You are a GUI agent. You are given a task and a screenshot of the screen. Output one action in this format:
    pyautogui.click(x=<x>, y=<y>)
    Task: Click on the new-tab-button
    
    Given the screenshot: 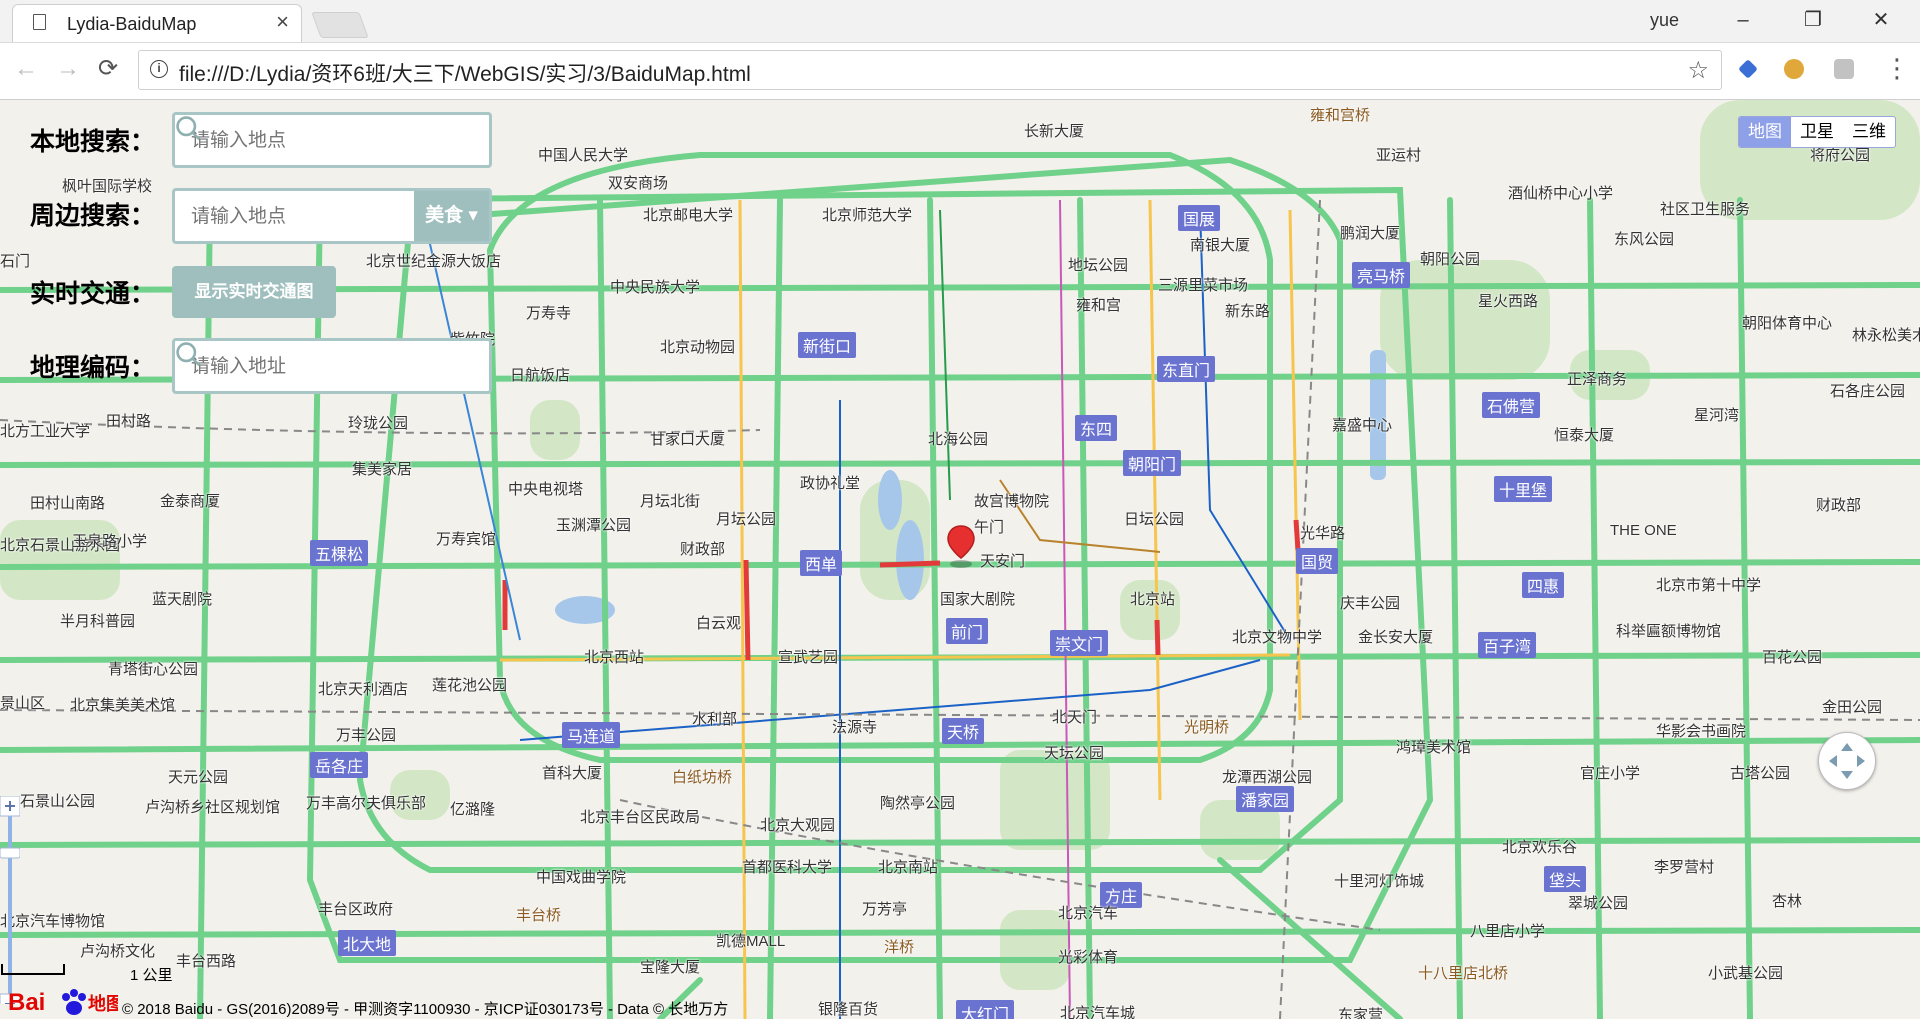 What is the action you would take?
    pyautogui.click(x=340, y=25)
    